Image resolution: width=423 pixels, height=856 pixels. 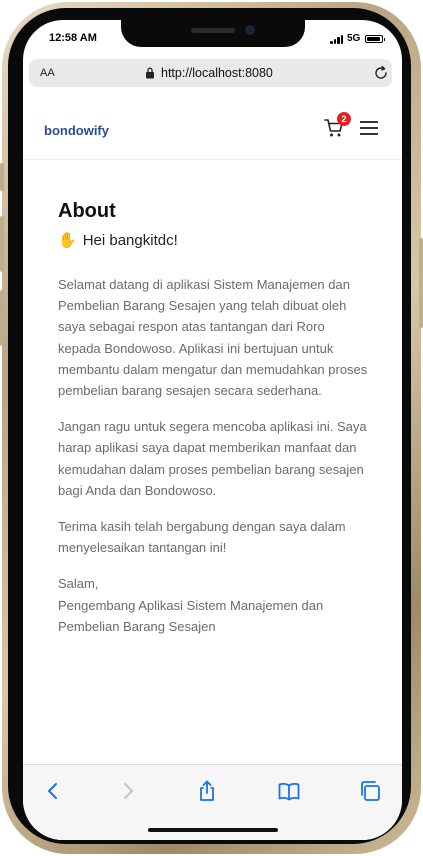 What do you see at coordinates (250, 30) in the screenshot?
I see `front-camera` at bounding box center [250, 30].